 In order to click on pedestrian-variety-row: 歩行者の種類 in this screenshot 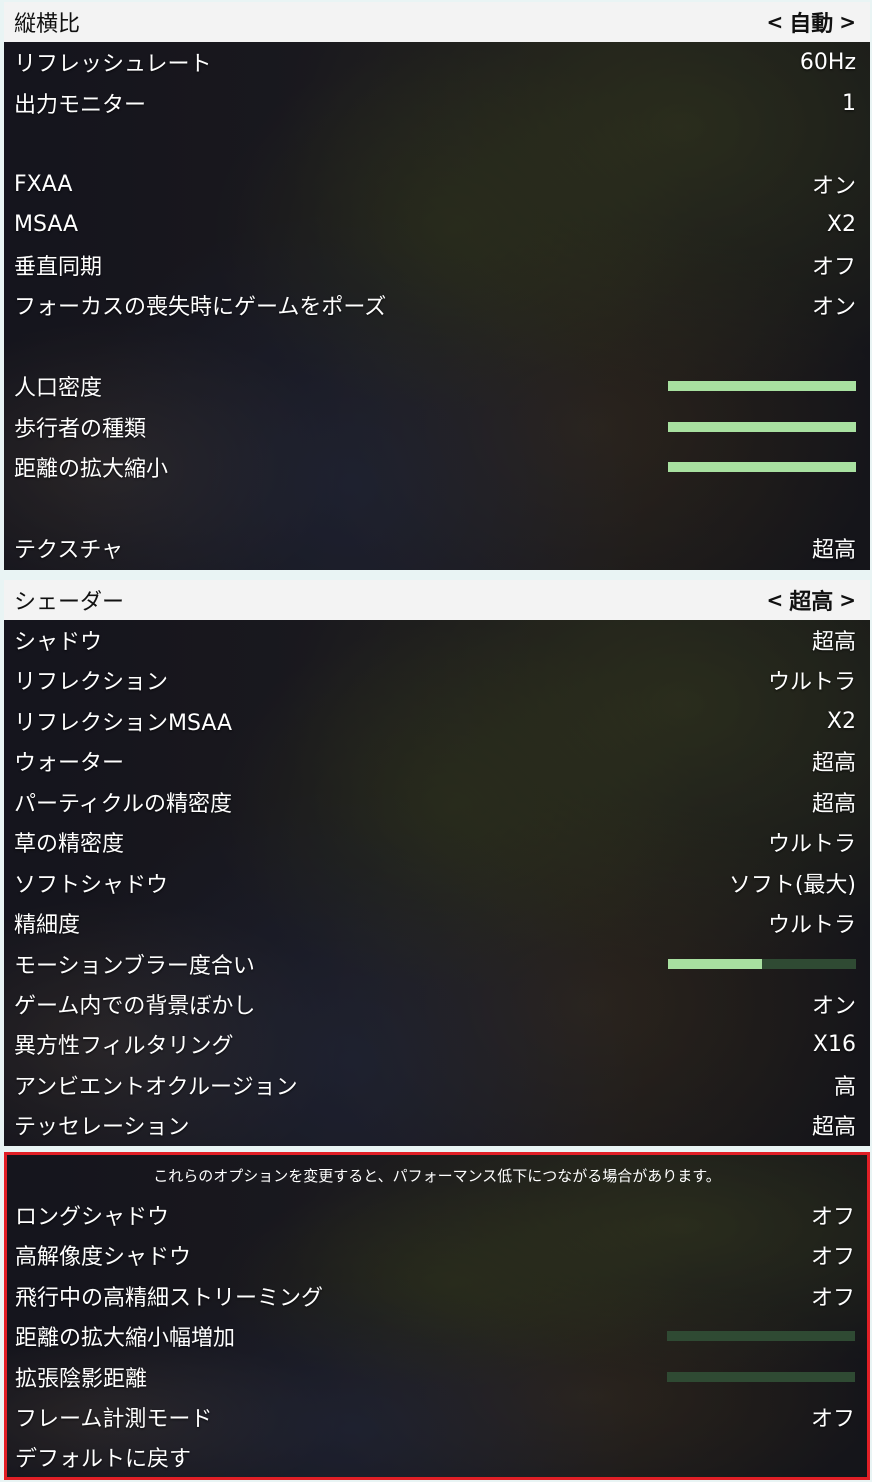, I will do `click(437, 427)`.